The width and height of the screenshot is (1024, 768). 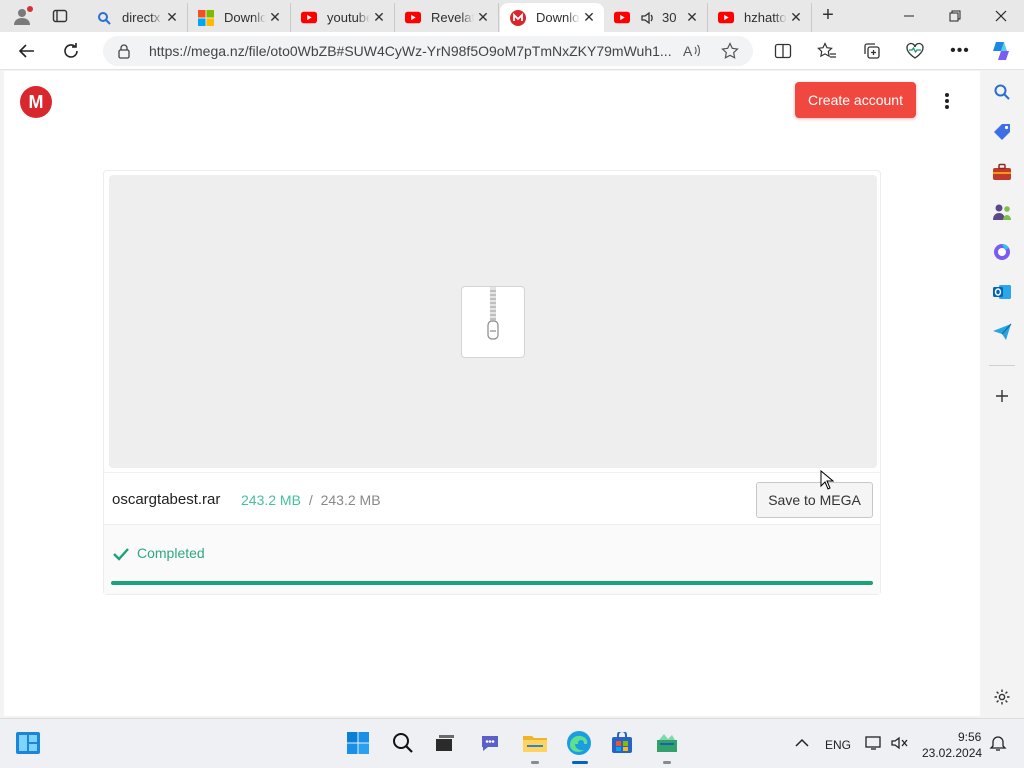 I want to click on profile-button, so click(x=22, y=16).